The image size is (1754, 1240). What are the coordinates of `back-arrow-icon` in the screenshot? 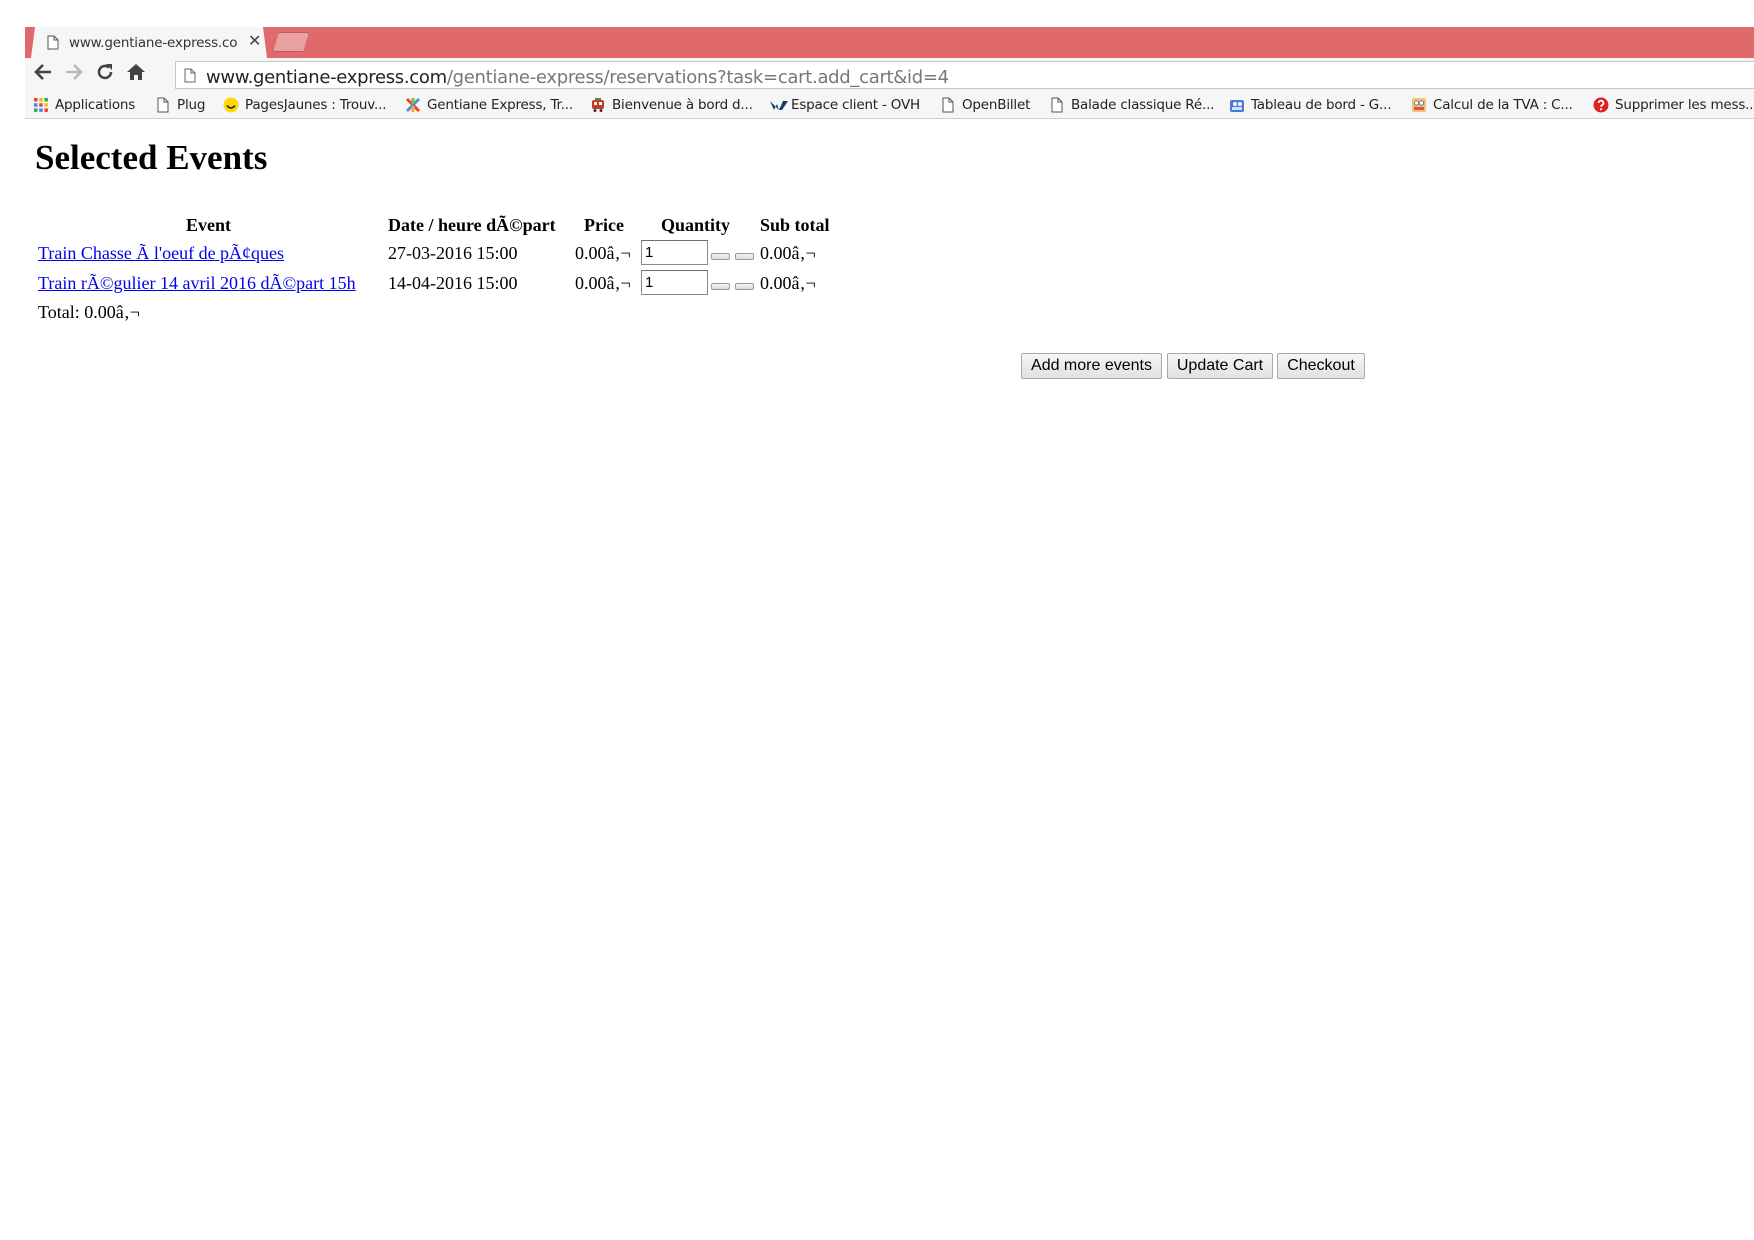 It's located at (43, 74).